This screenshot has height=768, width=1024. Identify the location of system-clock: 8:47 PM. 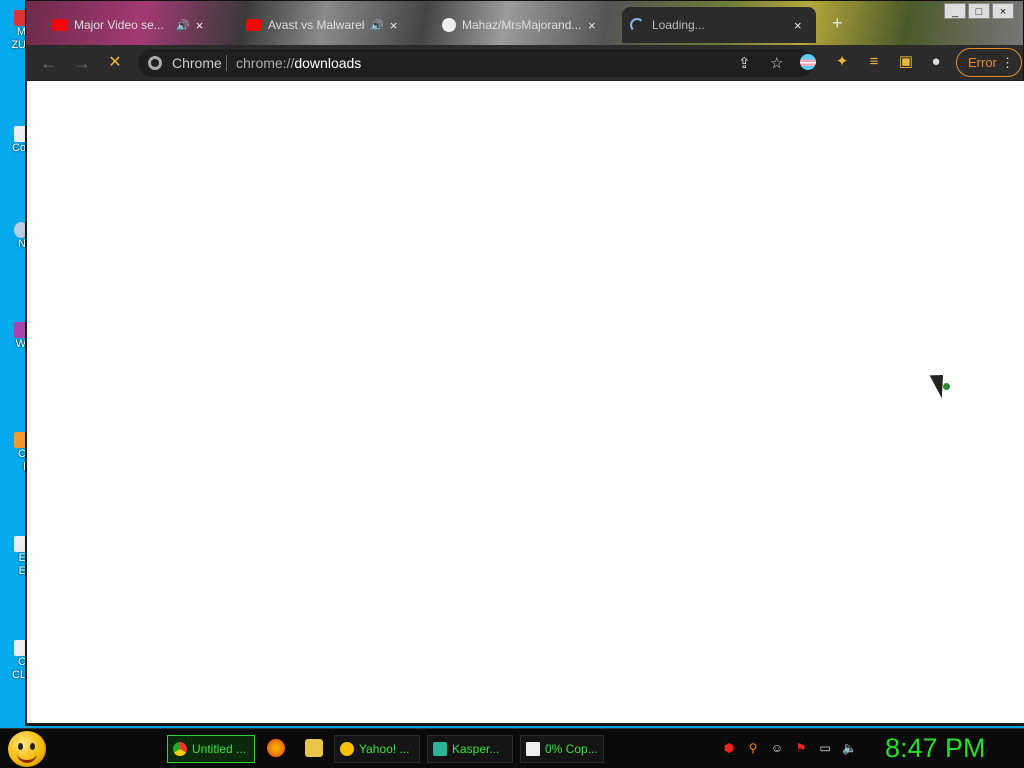
(935, 748).